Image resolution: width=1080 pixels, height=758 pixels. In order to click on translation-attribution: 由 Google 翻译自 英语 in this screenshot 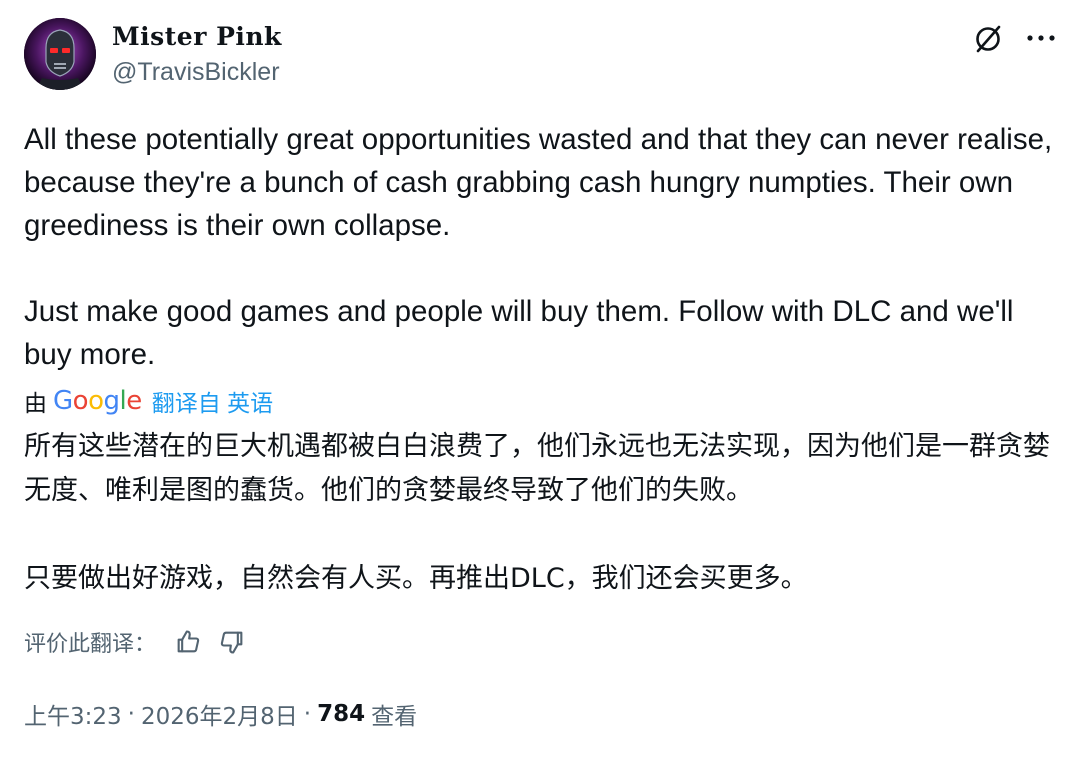, I will do `click(148, 401)`.